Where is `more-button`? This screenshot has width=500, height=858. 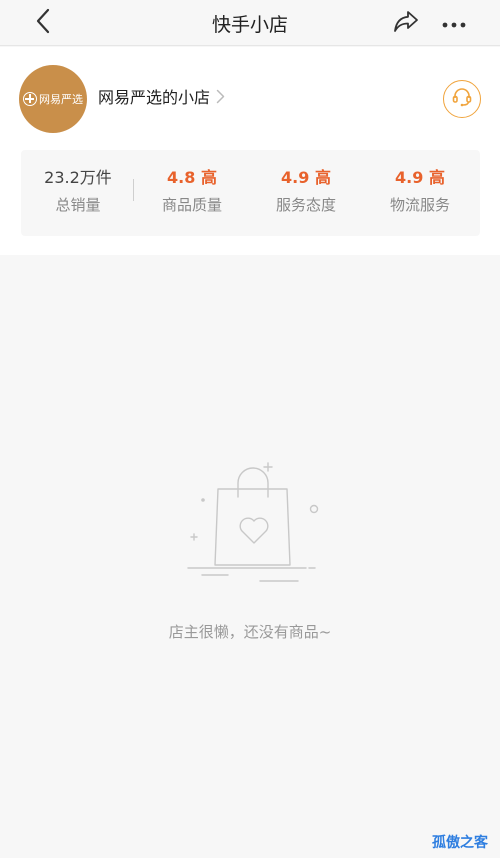 more-button is located at coordinates (454, 23).